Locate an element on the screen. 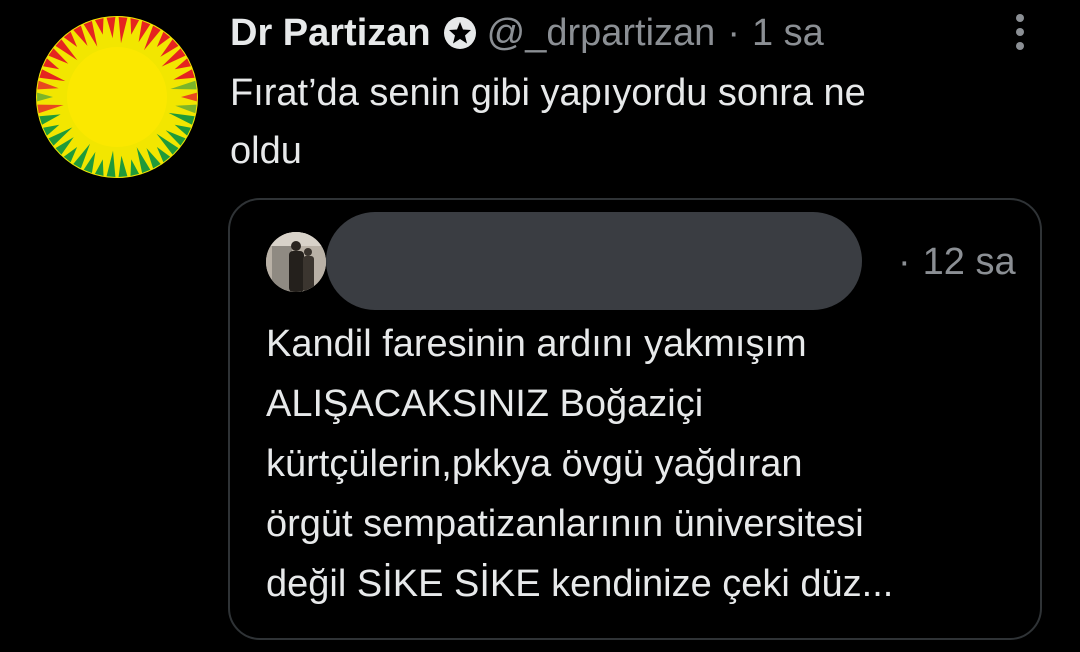 This screenshot has width=1080, height=652. star-badge-icon is located at coordinates (460, 33).